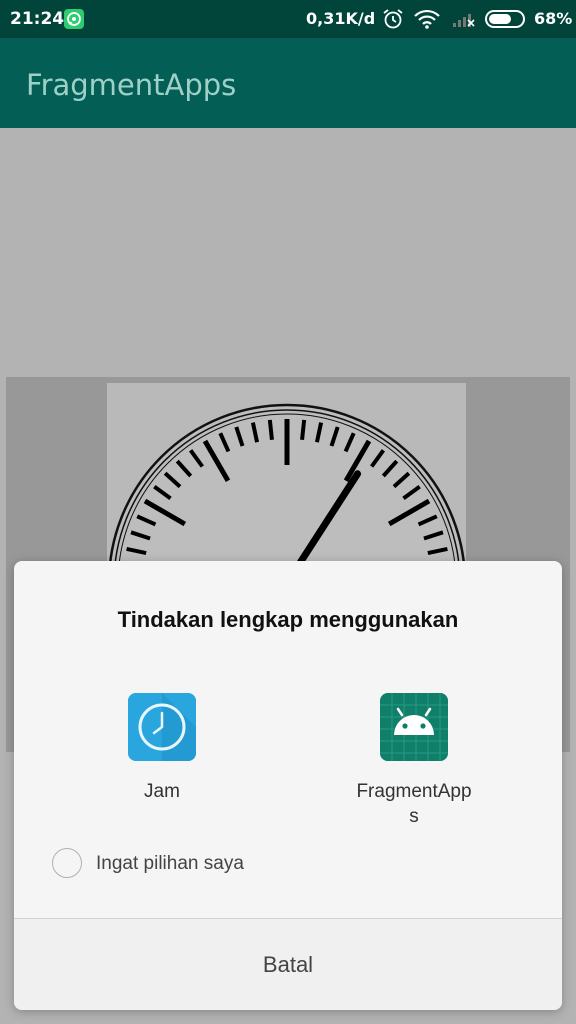  Describe the element at coordinates (414, 727) in the screenshot. I see `android-app-icon` at that location.